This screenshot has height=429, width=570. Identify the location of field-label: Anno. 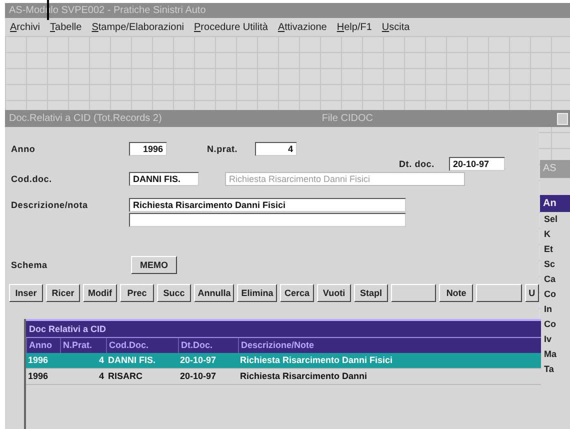
(23, 149).